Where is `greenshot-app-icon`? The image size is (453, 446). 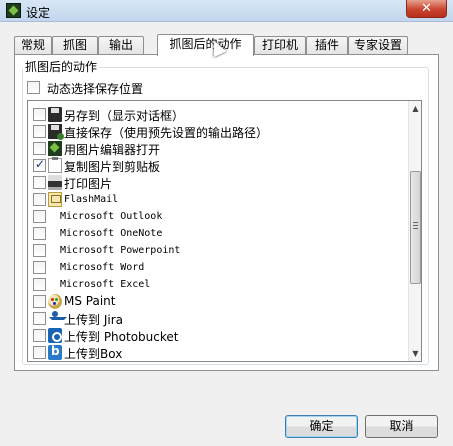 greenshot-app-icon is located at coordinates (13, 10).